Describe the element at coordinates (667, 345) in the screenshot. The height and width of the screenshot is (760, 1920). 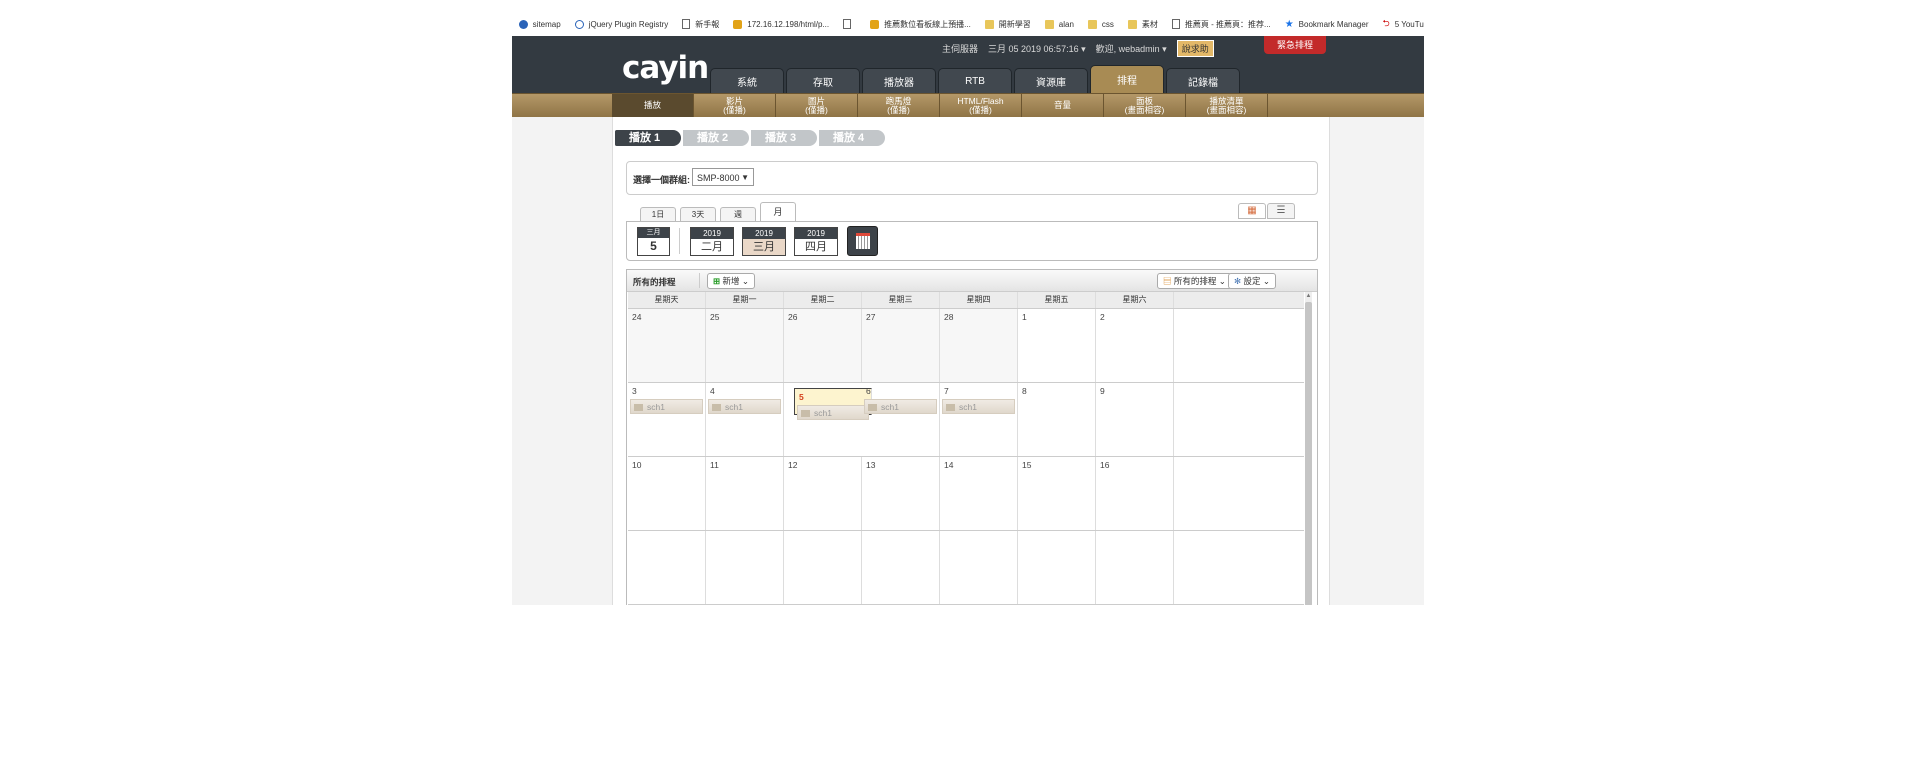
I see `day-cell: 24` at that location.